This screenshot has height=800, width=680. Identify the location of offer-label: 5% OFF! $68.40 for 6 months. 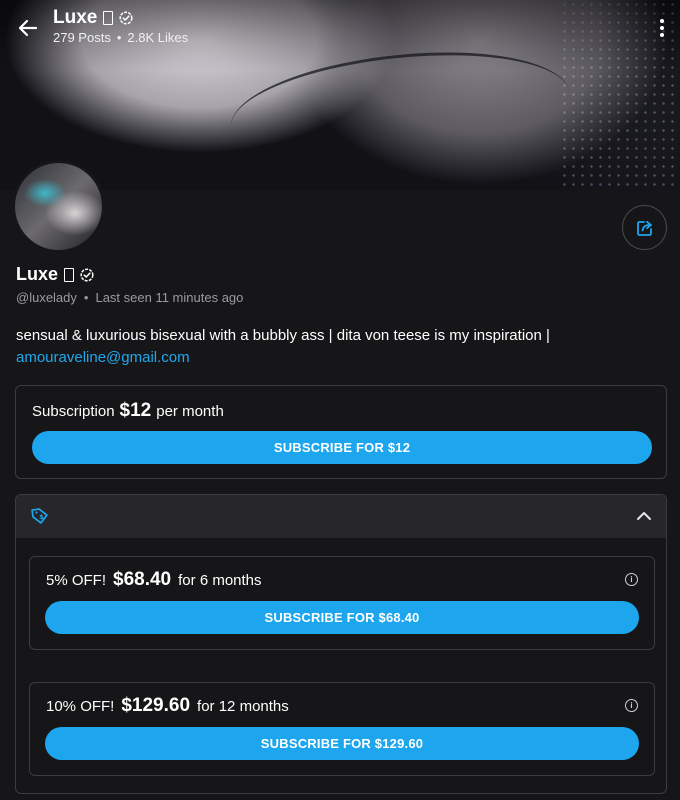
(154, 580).